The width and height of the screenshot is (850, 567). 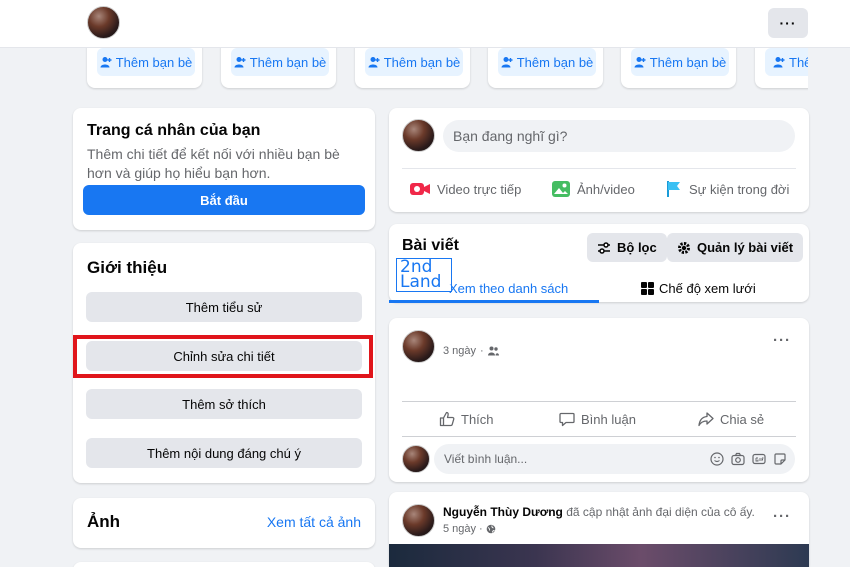 I want to click on tab-list-view-label: Xem theo danh sách, so click(x=509, y=288).